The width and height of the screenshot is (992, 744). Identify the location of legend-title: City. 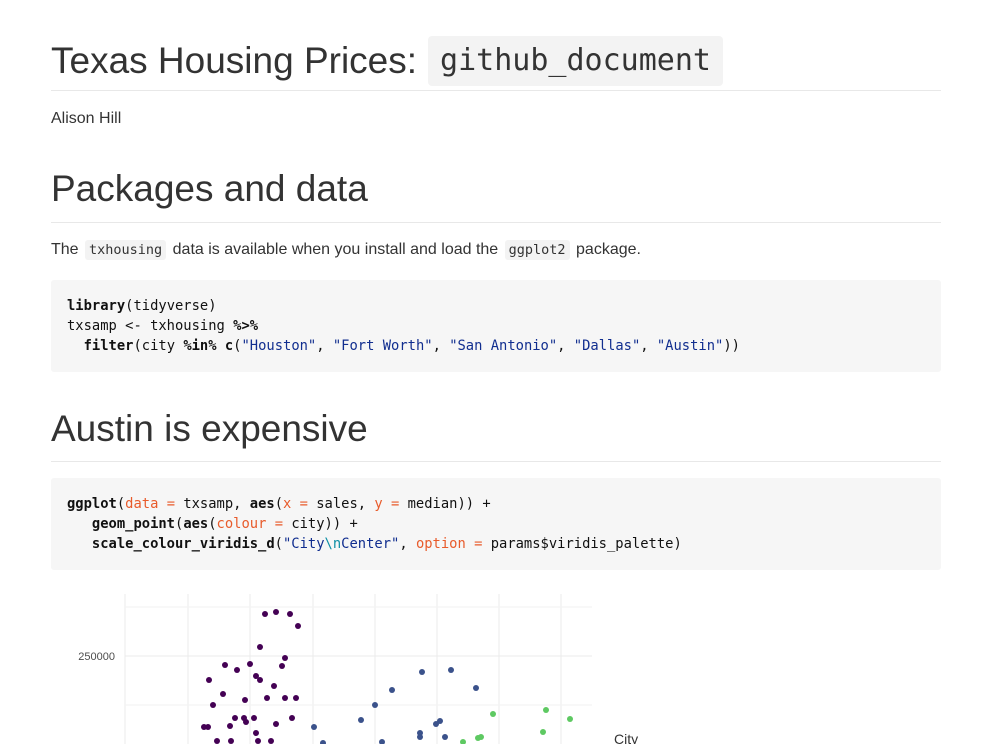
(626, 737).